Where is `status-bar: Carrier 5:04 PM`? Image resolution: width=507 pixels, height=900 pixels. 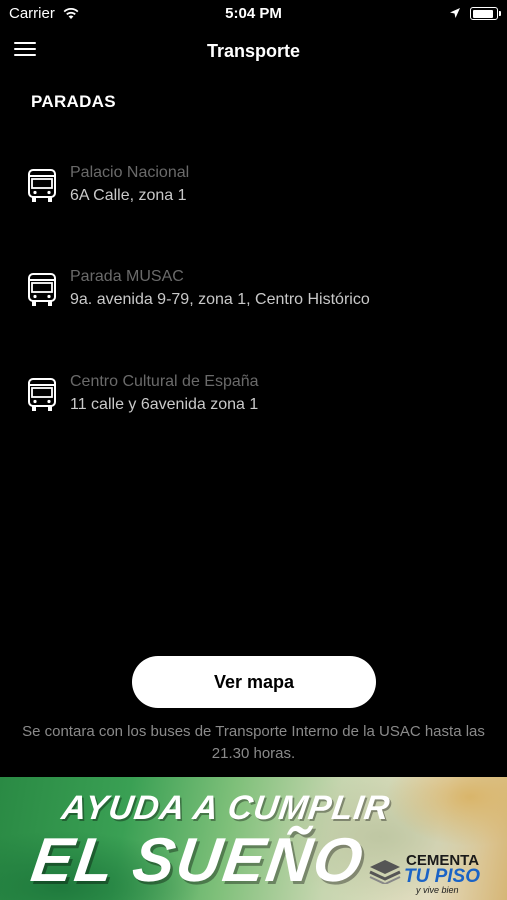
status-bar: Carrier 5:04 PM is located at coordinates (253, 14).